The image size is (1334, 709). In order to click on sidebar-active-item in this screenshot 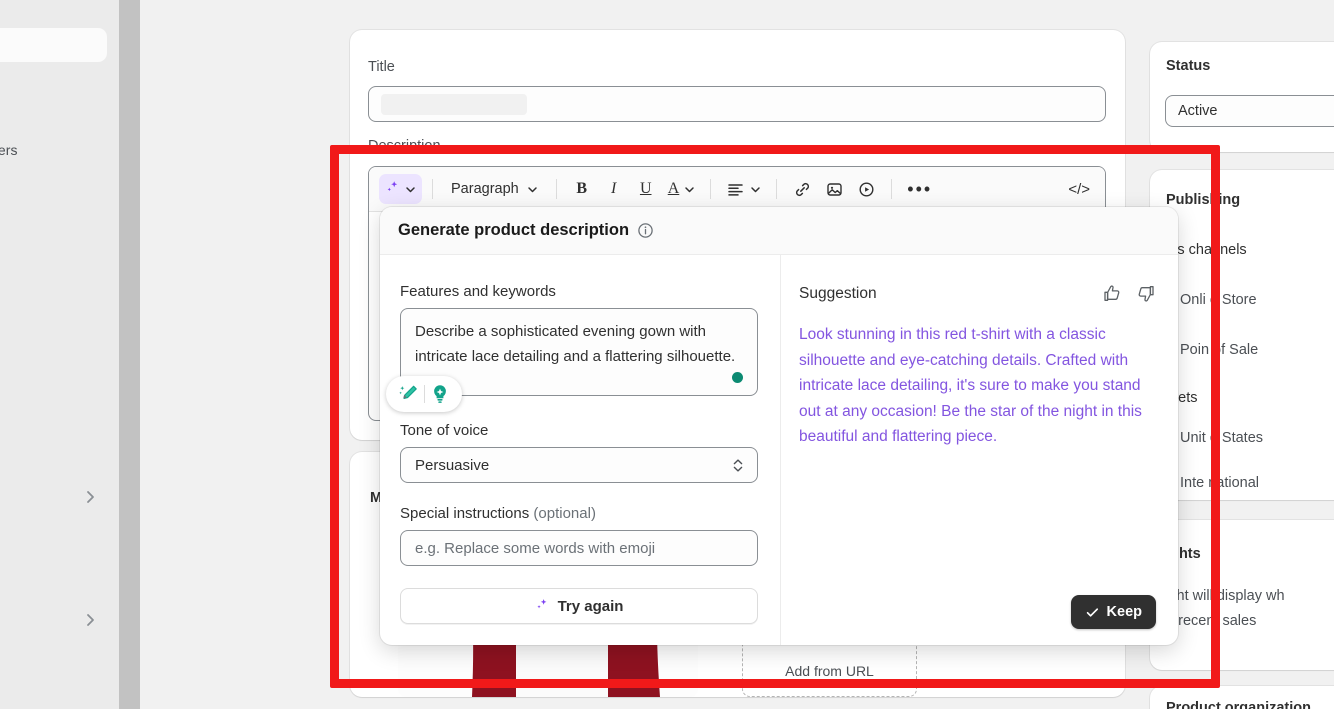, I will do `click(53, 45)`.